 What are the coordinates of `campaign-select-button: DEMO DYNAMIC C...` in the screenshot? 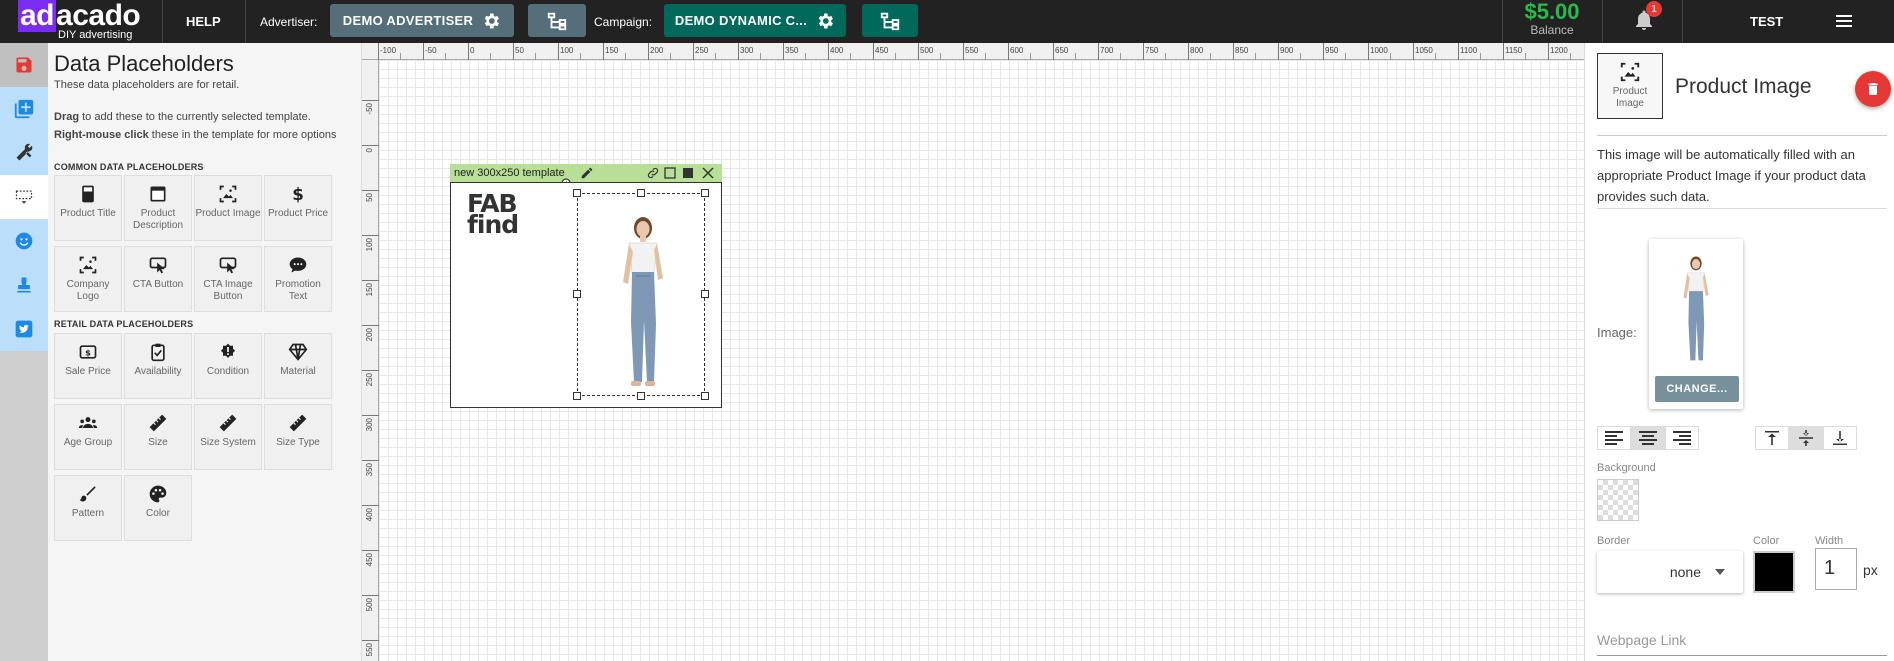 It's located at (755, 20).